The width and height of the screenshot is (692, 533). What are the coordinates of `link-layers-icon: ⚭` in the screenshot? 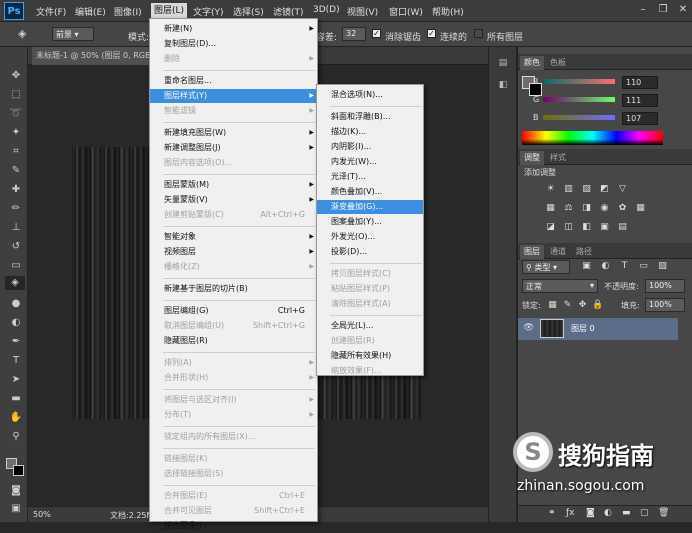 It's located at (552, 513).